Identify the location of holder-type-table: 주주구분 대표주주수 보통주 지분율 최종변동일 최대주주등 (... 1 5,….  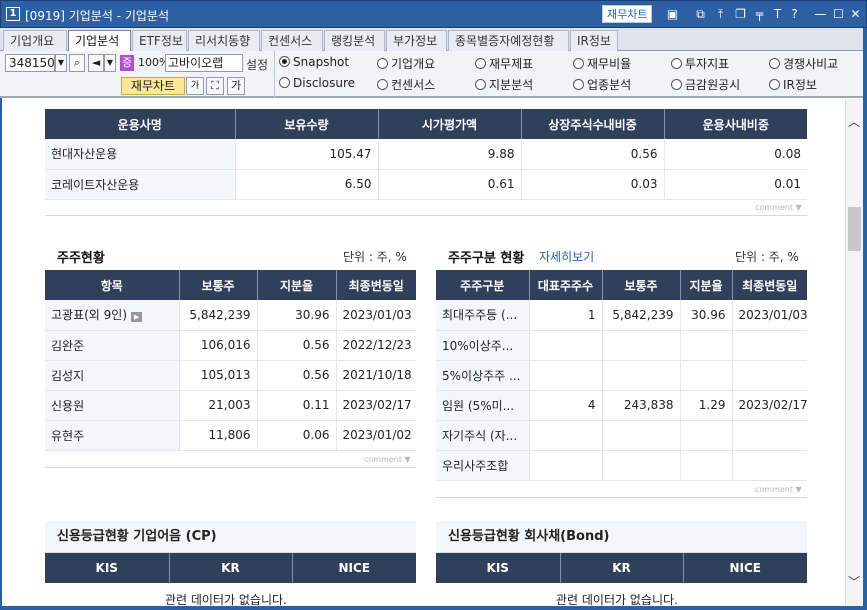
(621, 375).